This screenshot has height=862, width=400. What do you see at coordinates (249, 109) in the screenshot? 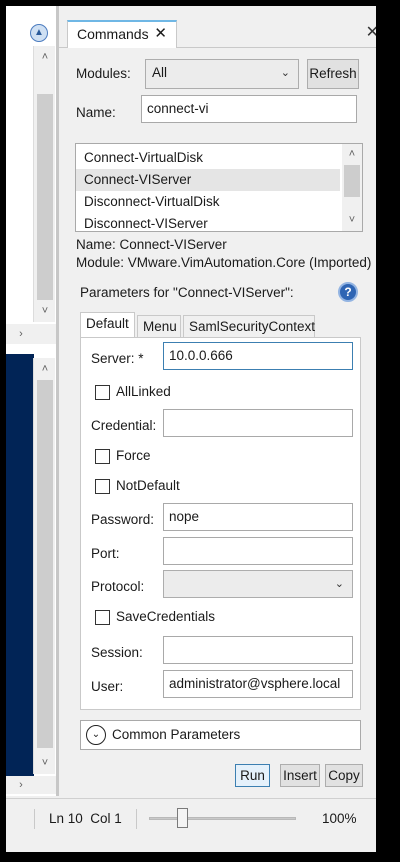
I see `name-input: connect-vi` at bounding box center [249, 109].